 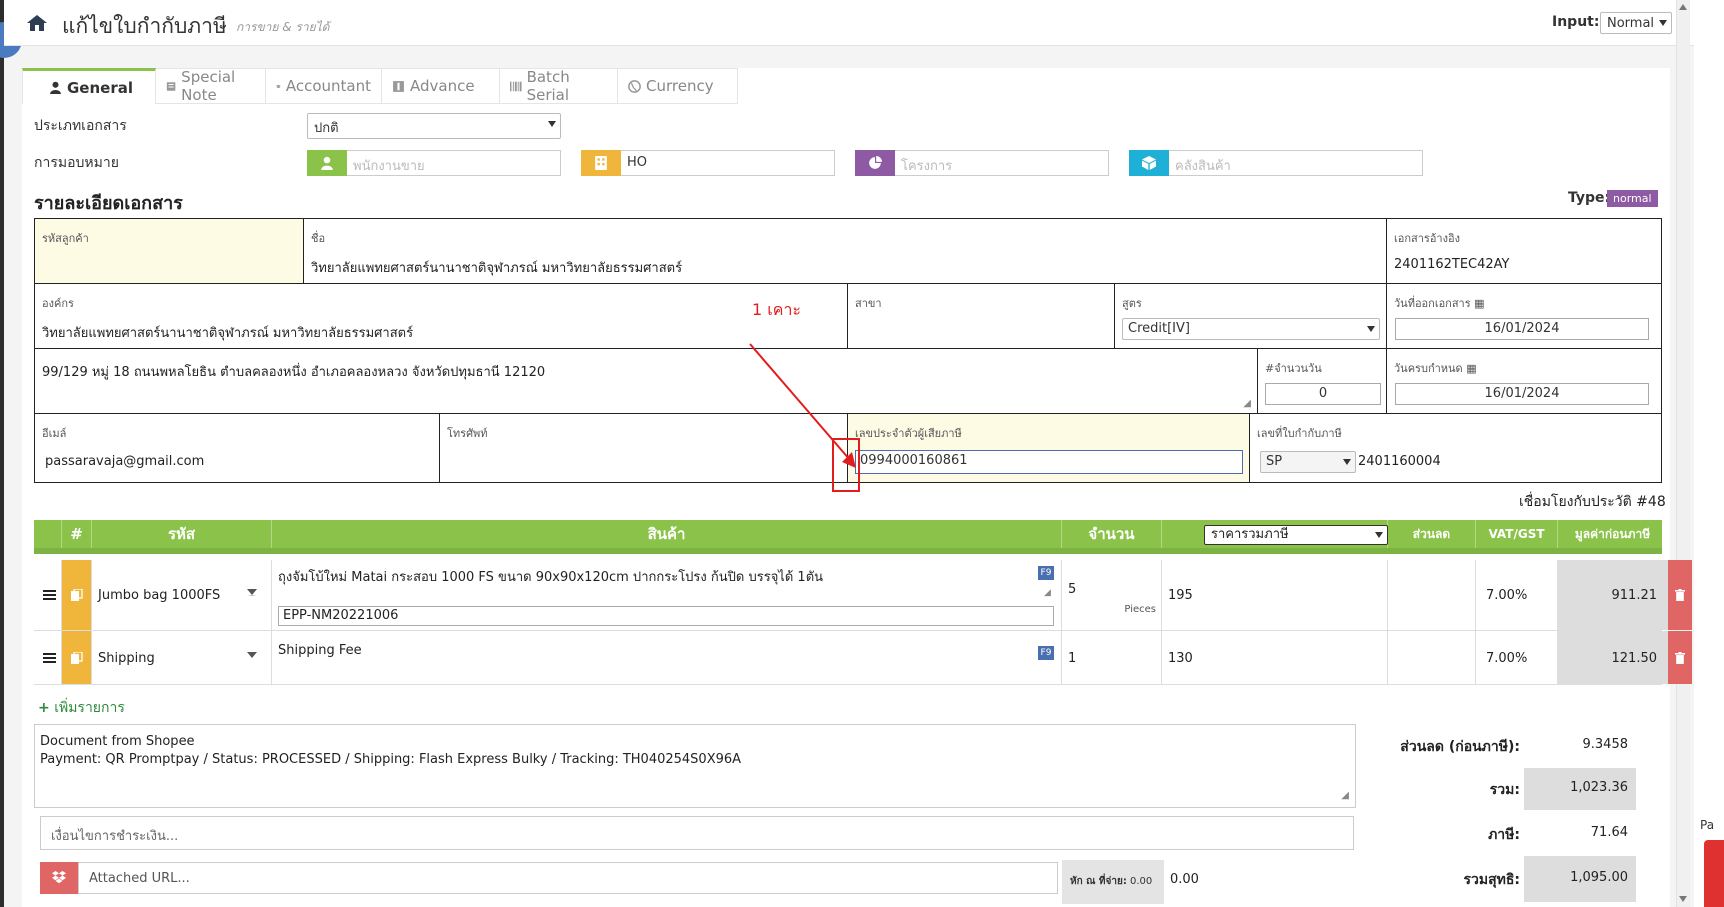 I want to click on code-cell: Shipping, so click(x=182, y=657).